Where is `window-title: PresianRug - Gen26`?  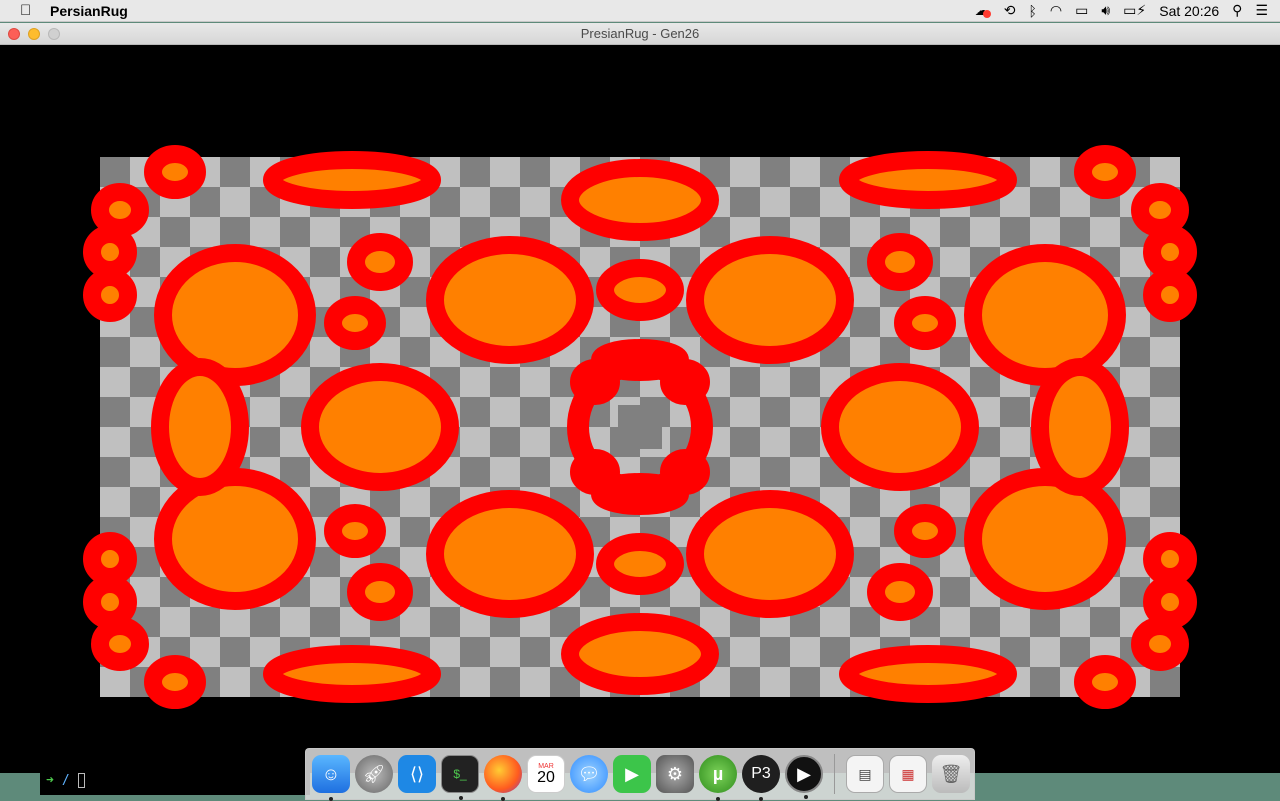 window-title: PresianRug - Gen26 is located at coordinates (640, 33).